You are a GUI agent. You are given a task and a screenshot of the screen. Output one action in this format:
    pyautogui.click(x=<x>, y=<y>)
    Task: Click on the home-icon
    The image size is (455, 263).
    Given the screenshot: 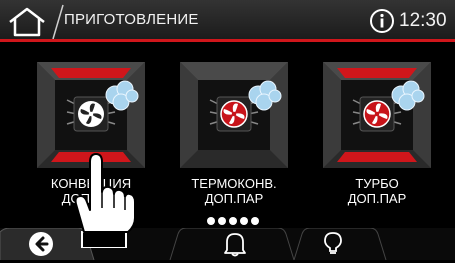 What is the action you would take?
    pyautogui.click(x=27, y=22)
    